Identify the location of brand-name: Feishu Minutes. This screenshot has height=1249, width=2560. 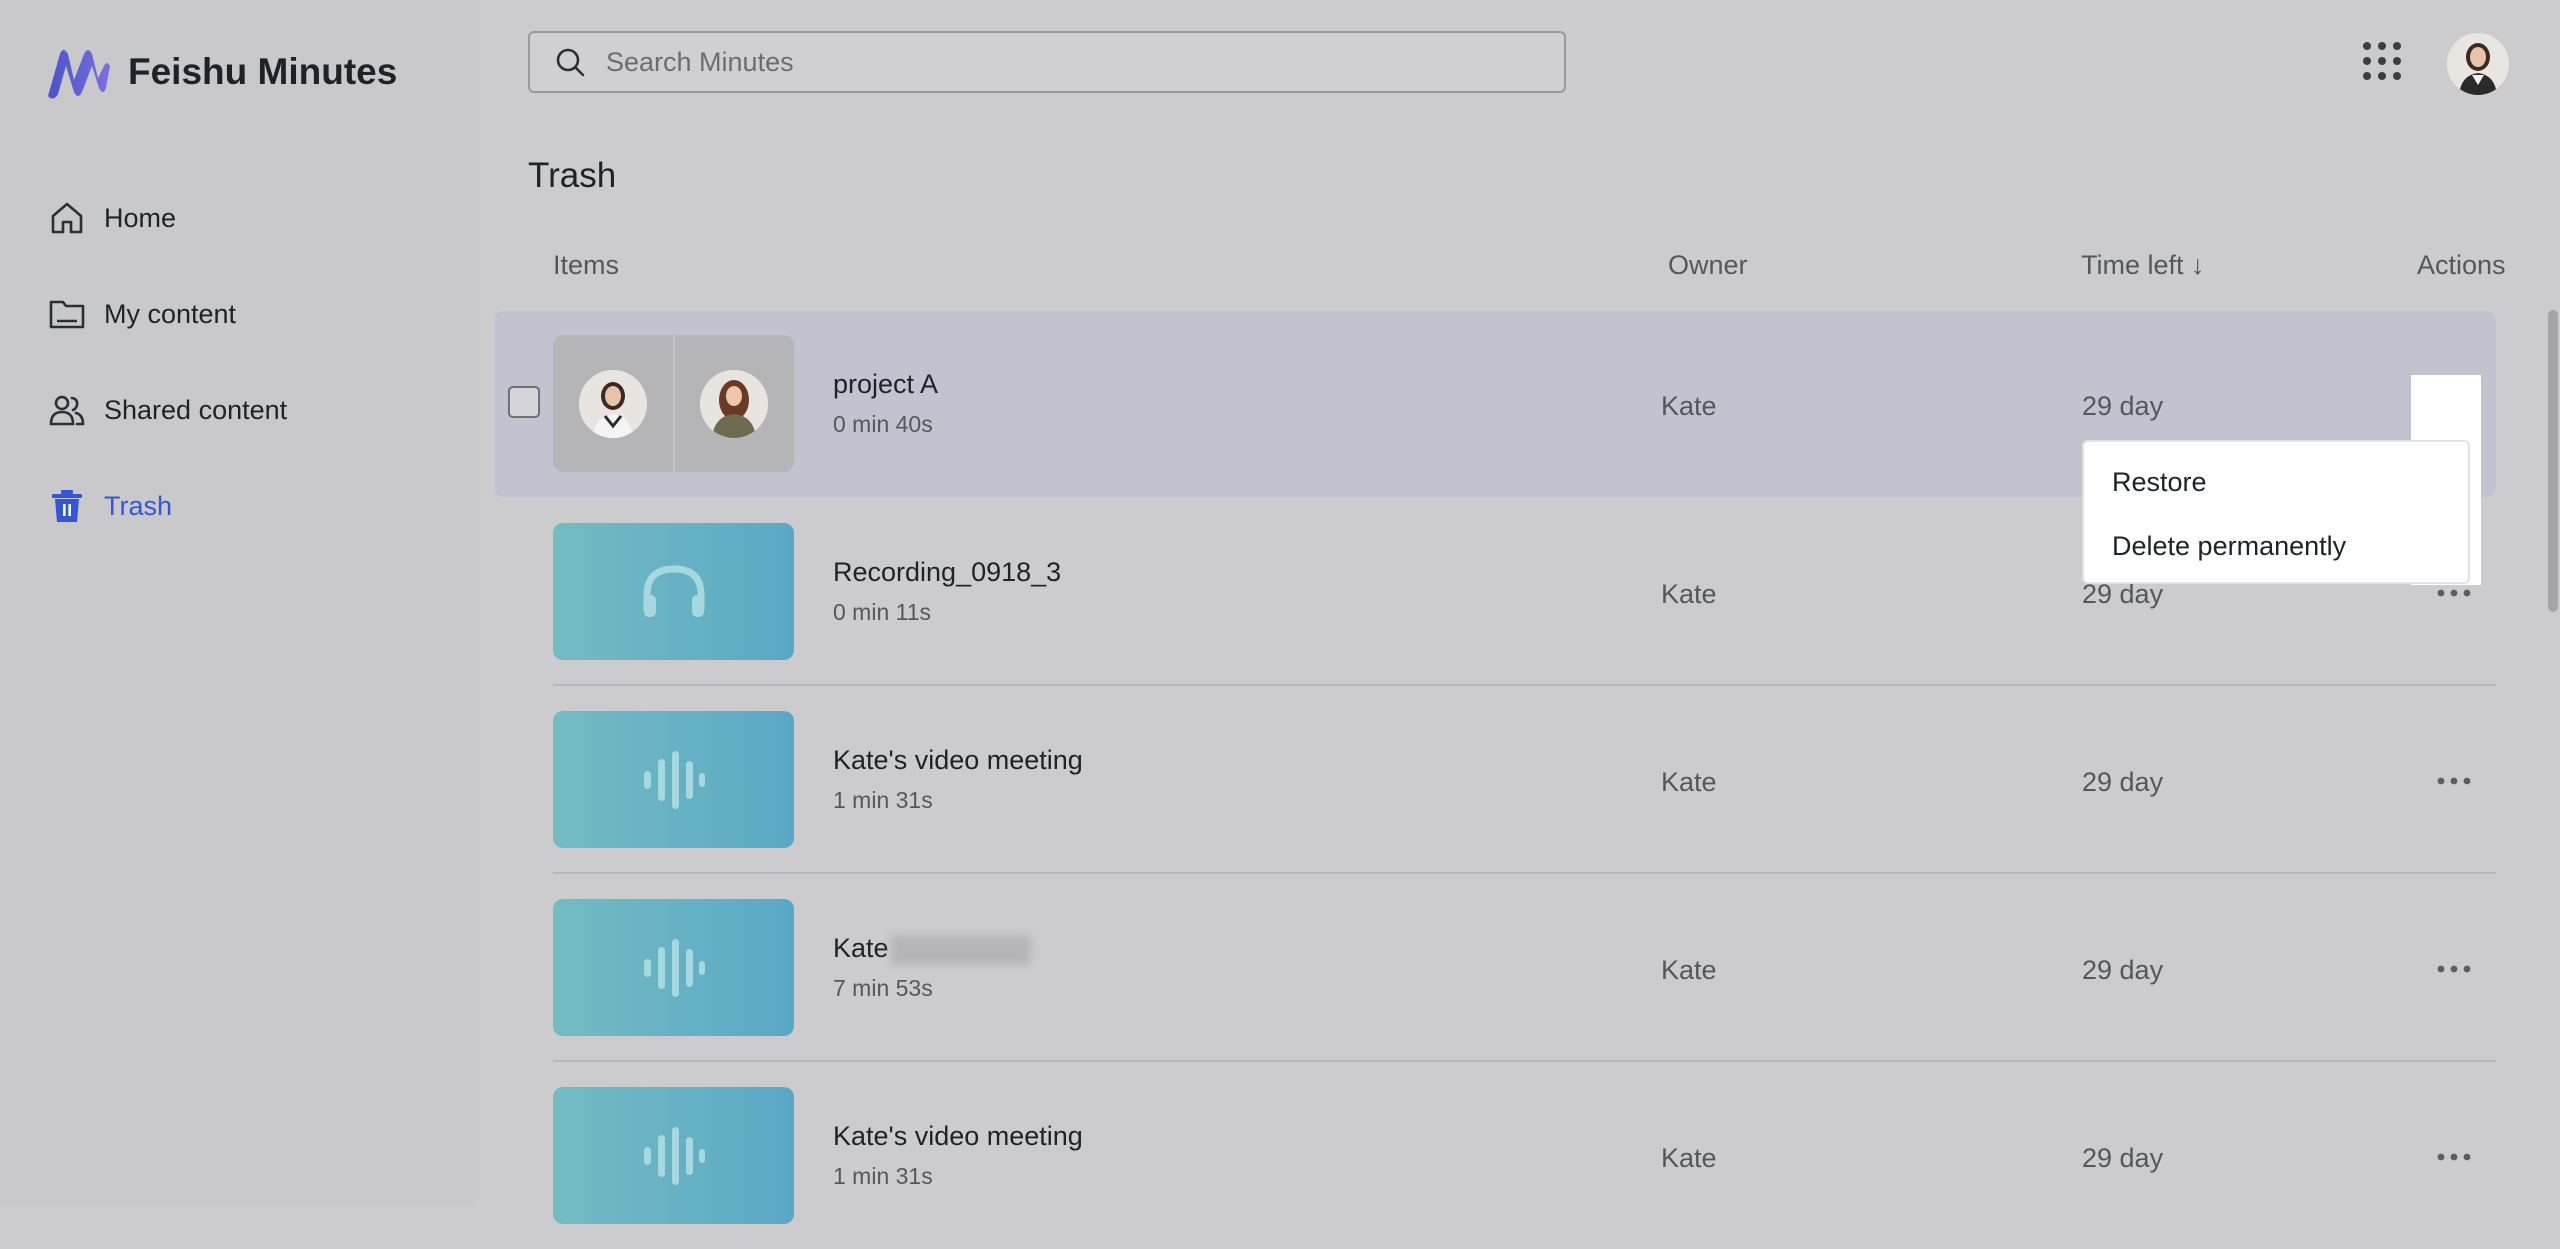
(263, 71).